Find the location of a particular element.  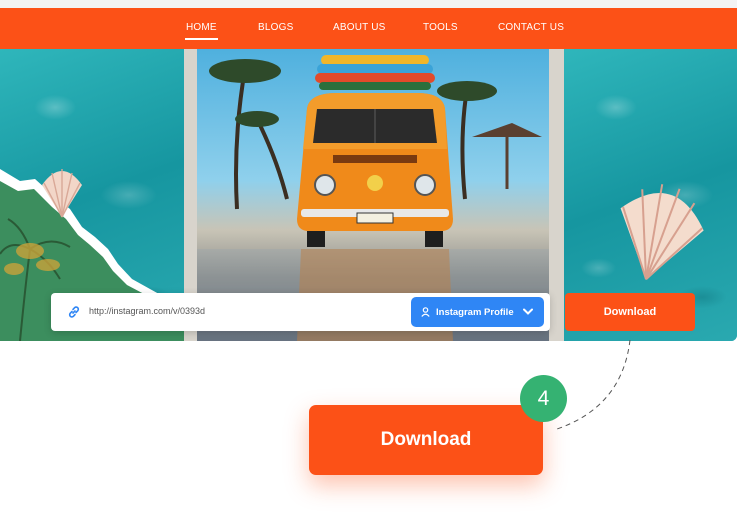

nav-tools: TOOLS is located at coordinates (440, 27).